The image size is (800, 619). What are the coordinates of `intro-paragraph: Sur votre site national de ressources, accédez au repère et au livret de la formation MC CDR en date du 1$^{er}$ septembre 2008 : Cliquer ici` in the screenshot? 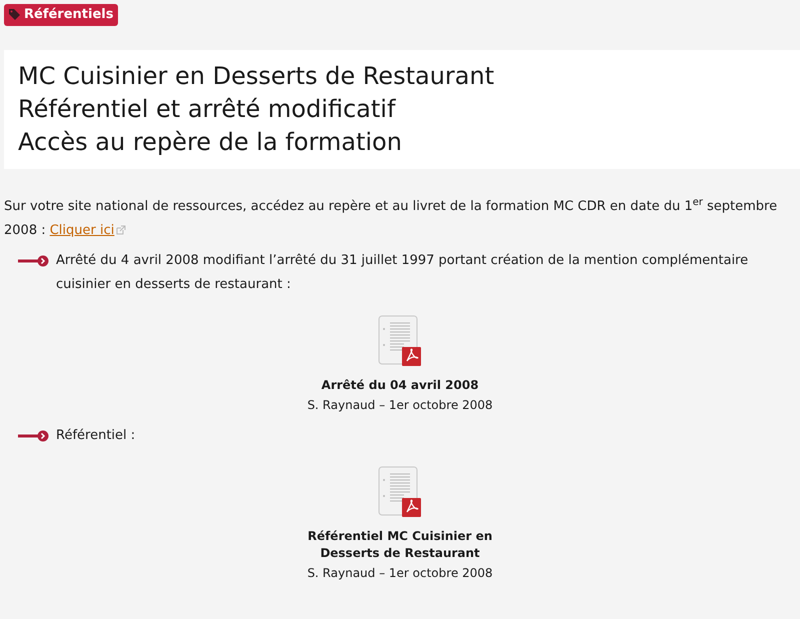 It's located at (391, 218).